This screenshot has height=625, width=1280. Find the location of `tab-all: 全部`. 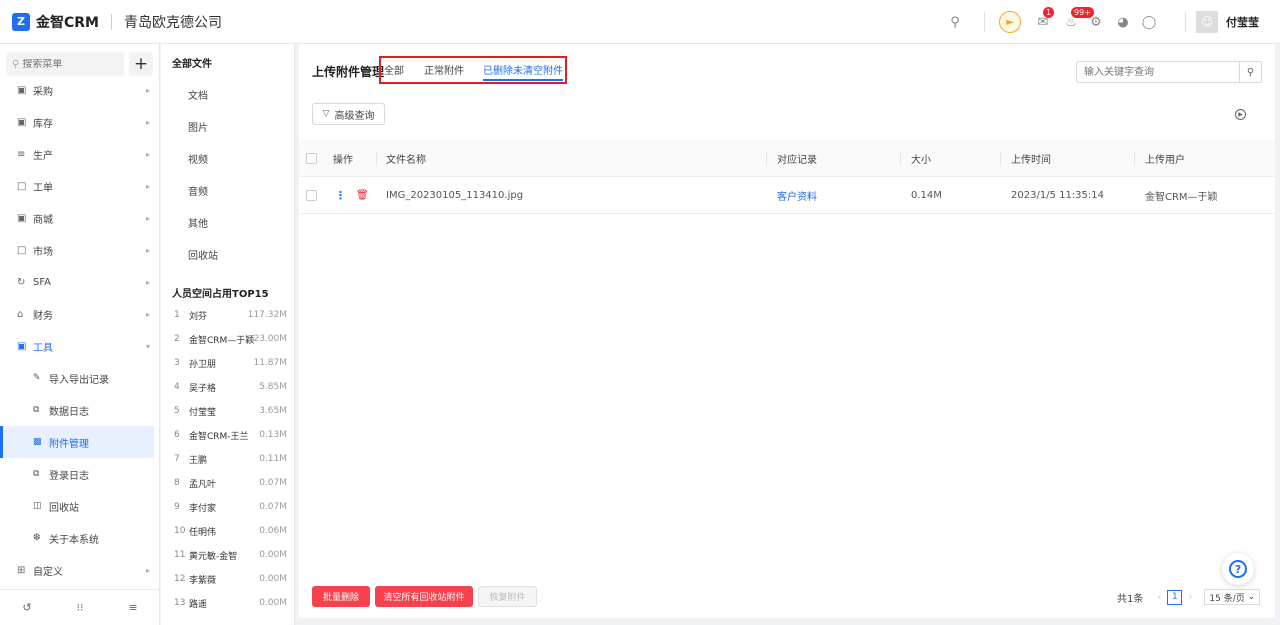

tab-all: 全部 is located at coordinates (394, 69).